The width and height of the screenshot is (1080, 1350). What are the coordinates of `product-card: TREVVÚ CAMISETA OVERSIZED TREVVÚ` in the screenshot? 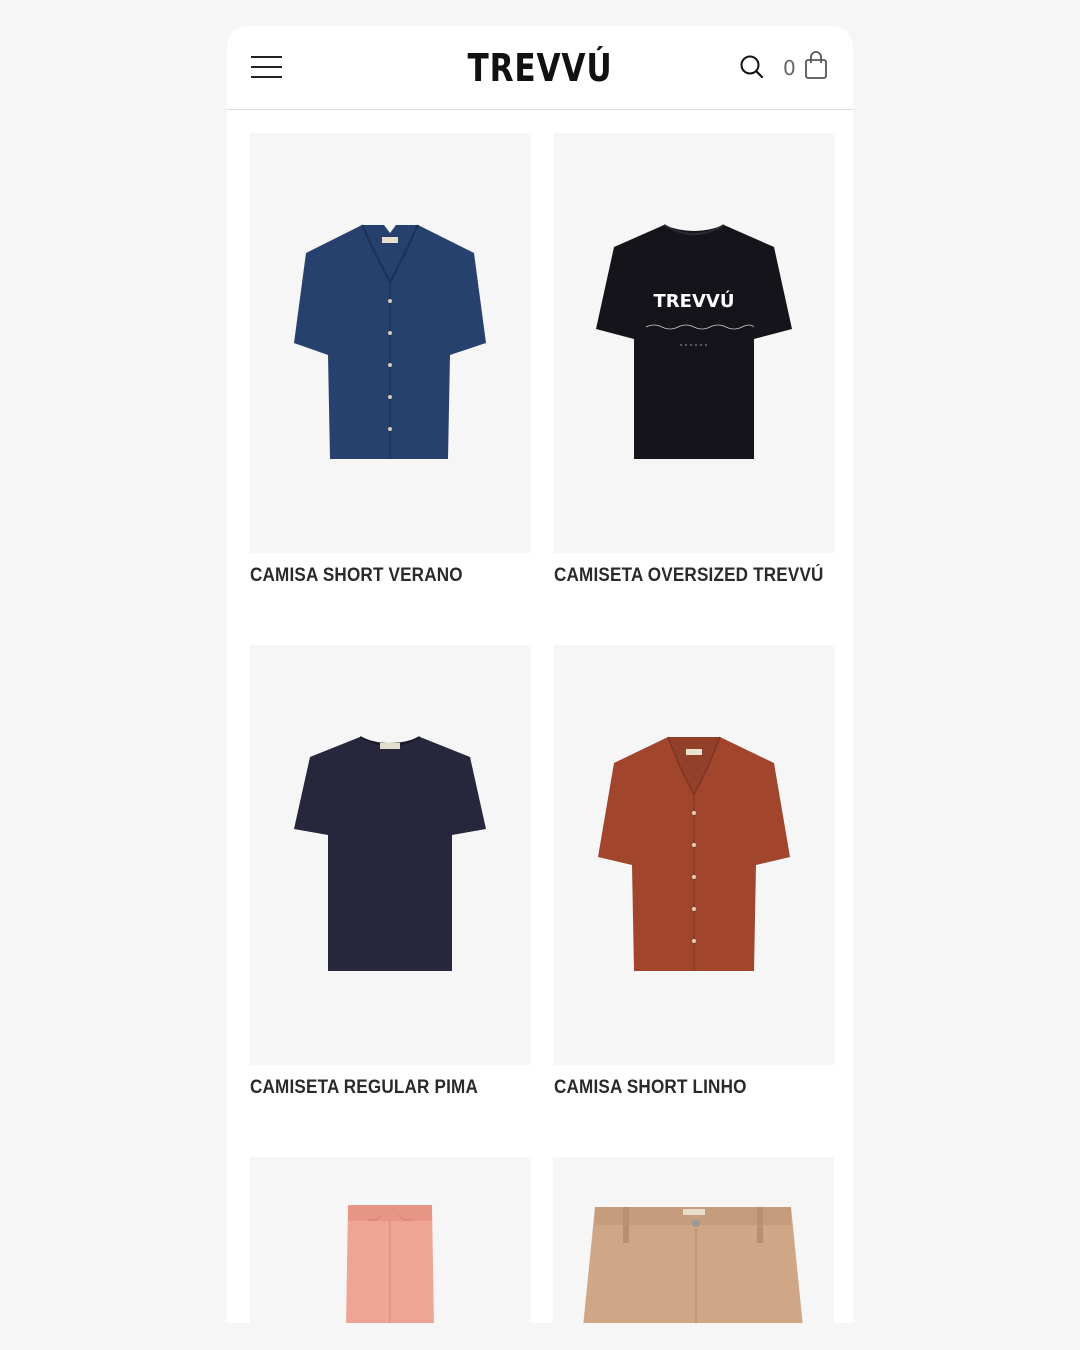 It's located at (694, 360).